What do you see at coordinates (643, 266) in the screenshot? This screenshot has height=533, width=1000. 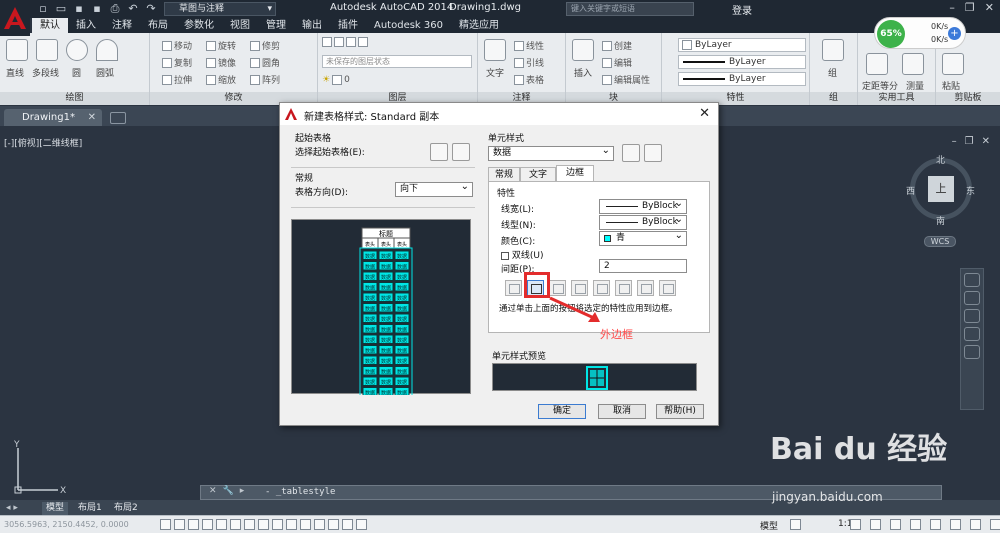 I see `spacing-input: 2` at bounding box center [643, 266].